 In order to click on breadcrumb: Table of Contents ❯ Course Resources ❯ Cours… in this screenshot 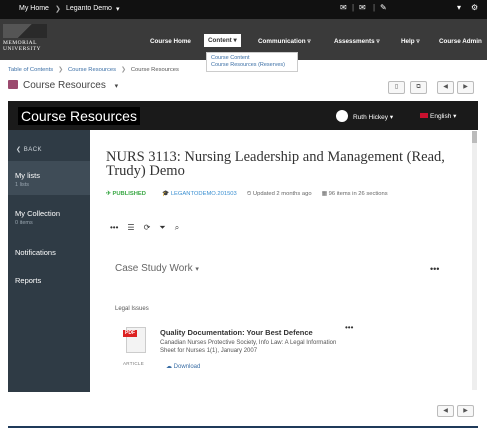, I will do `click(93, 70)`.